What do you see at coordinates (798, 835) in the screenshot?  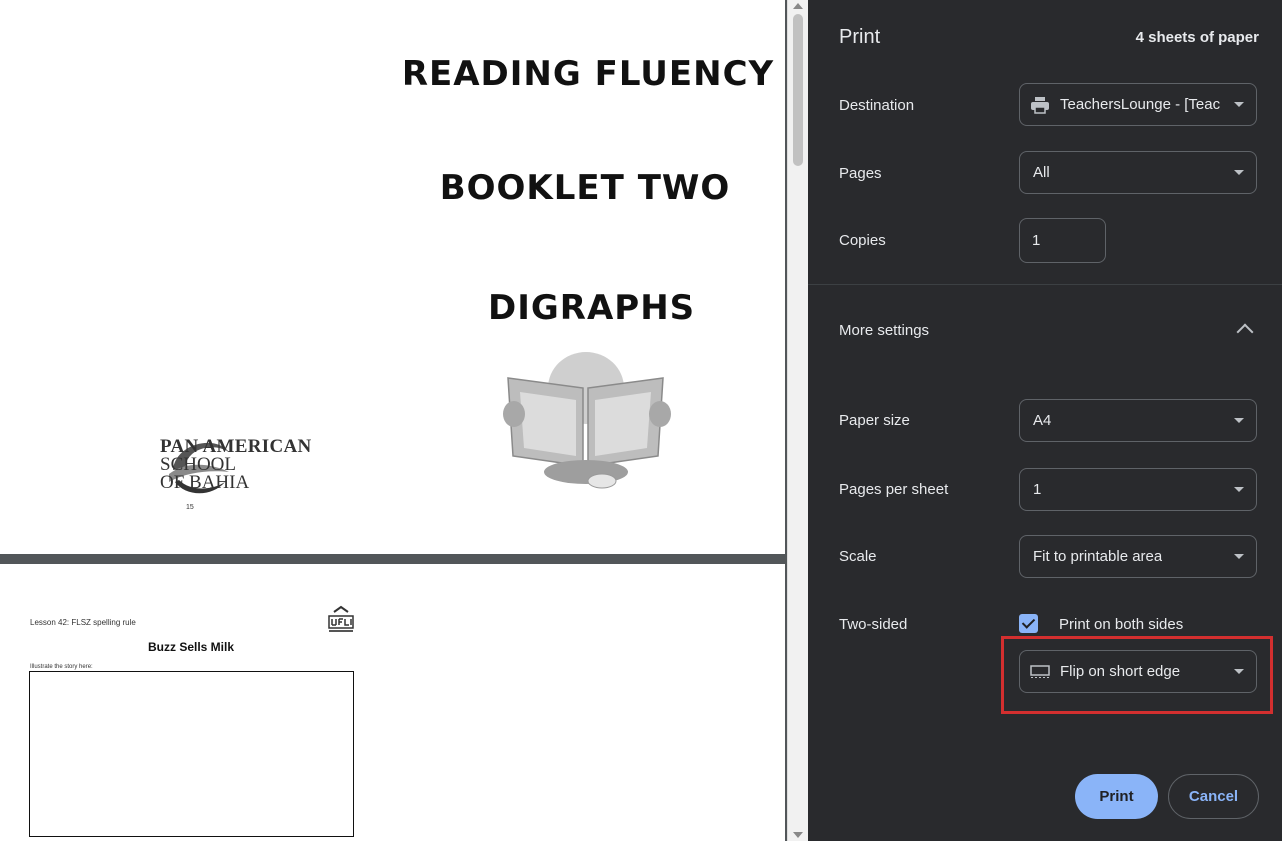 I see `scroll-down-arrow-icon` at bounding box center [798, 835].